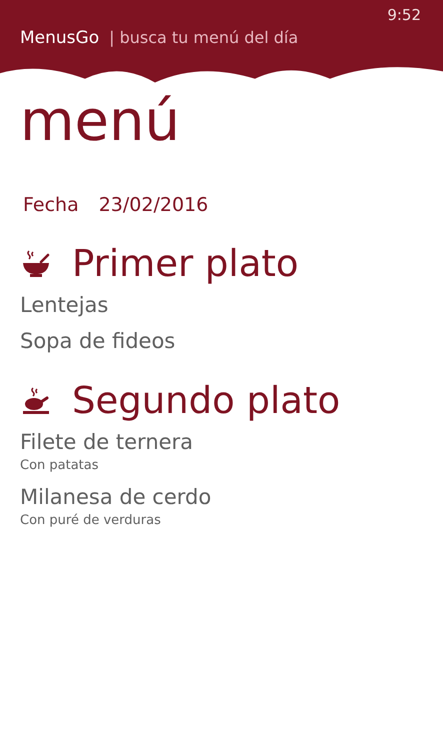  Describe the element at coordinates (116, 497) in the screenshot. I see `dish-name: Milanesa de cerdo` at that location.